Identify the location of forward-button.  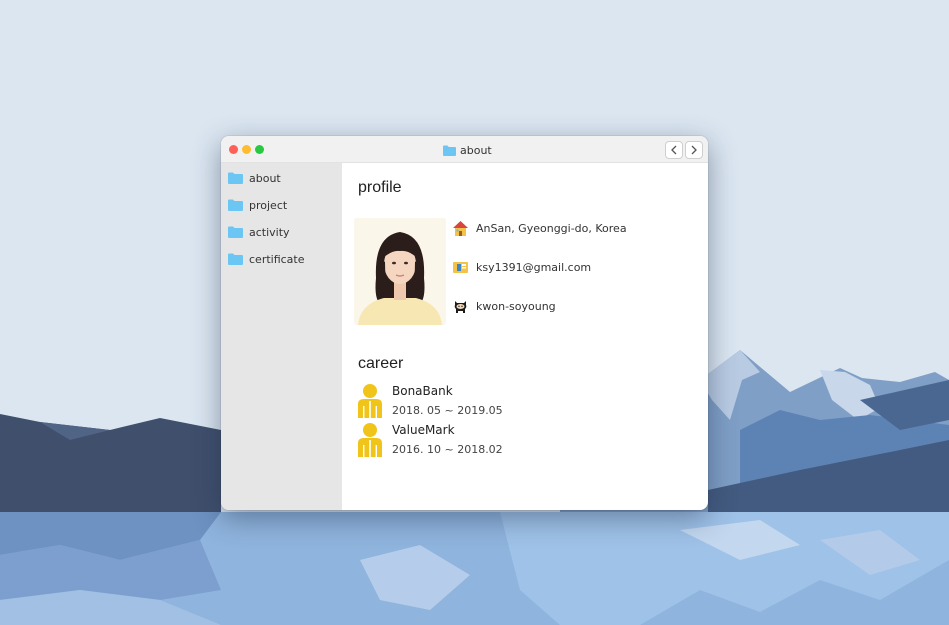
(694, 150).